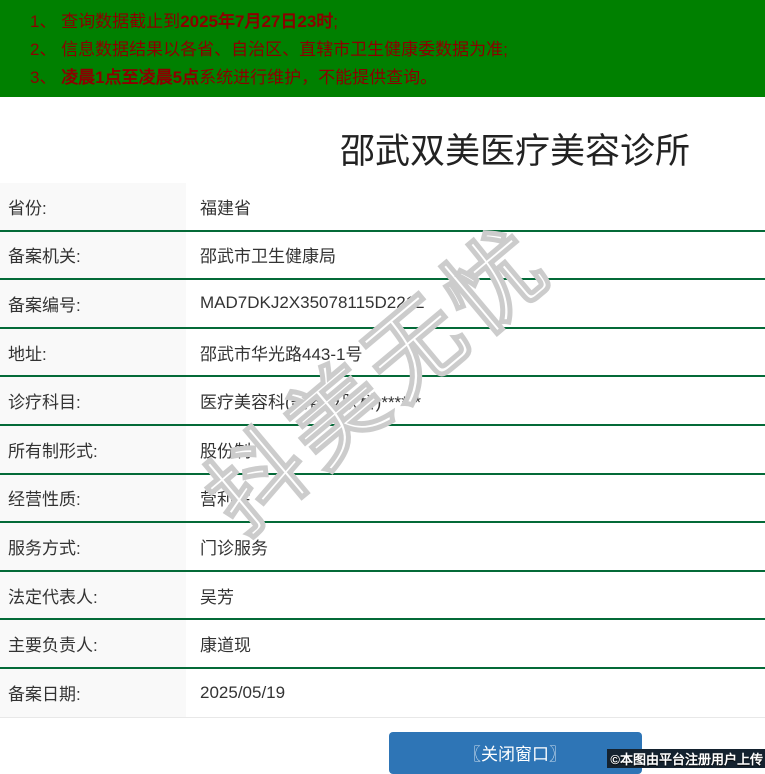 The height and width of the screenshot is (774, 765). Describe the element at coordinates (93, 692) in the screenshot. I see `field-label: 备案日期:` at that location.